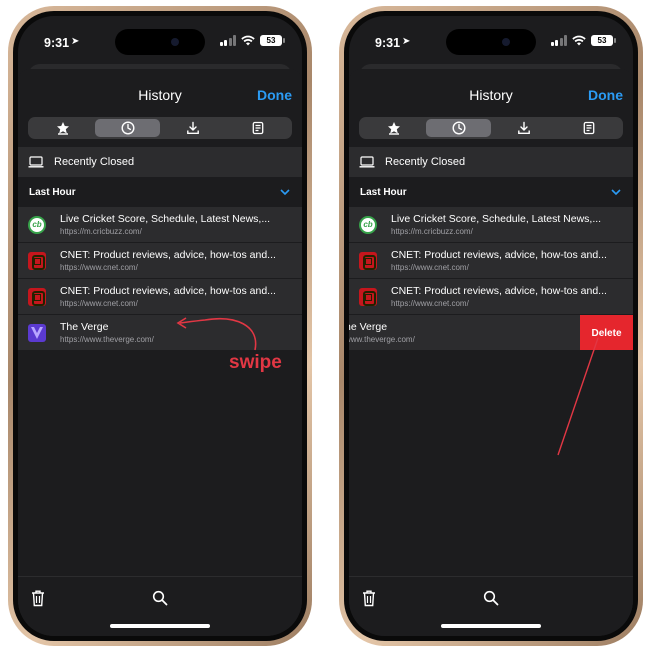 The width and height of the screenshot is (650, 650). Describe the element at coordinates (107, 339) in the screenshot. I see `row-url: https://www.theverge.com/` at that location.